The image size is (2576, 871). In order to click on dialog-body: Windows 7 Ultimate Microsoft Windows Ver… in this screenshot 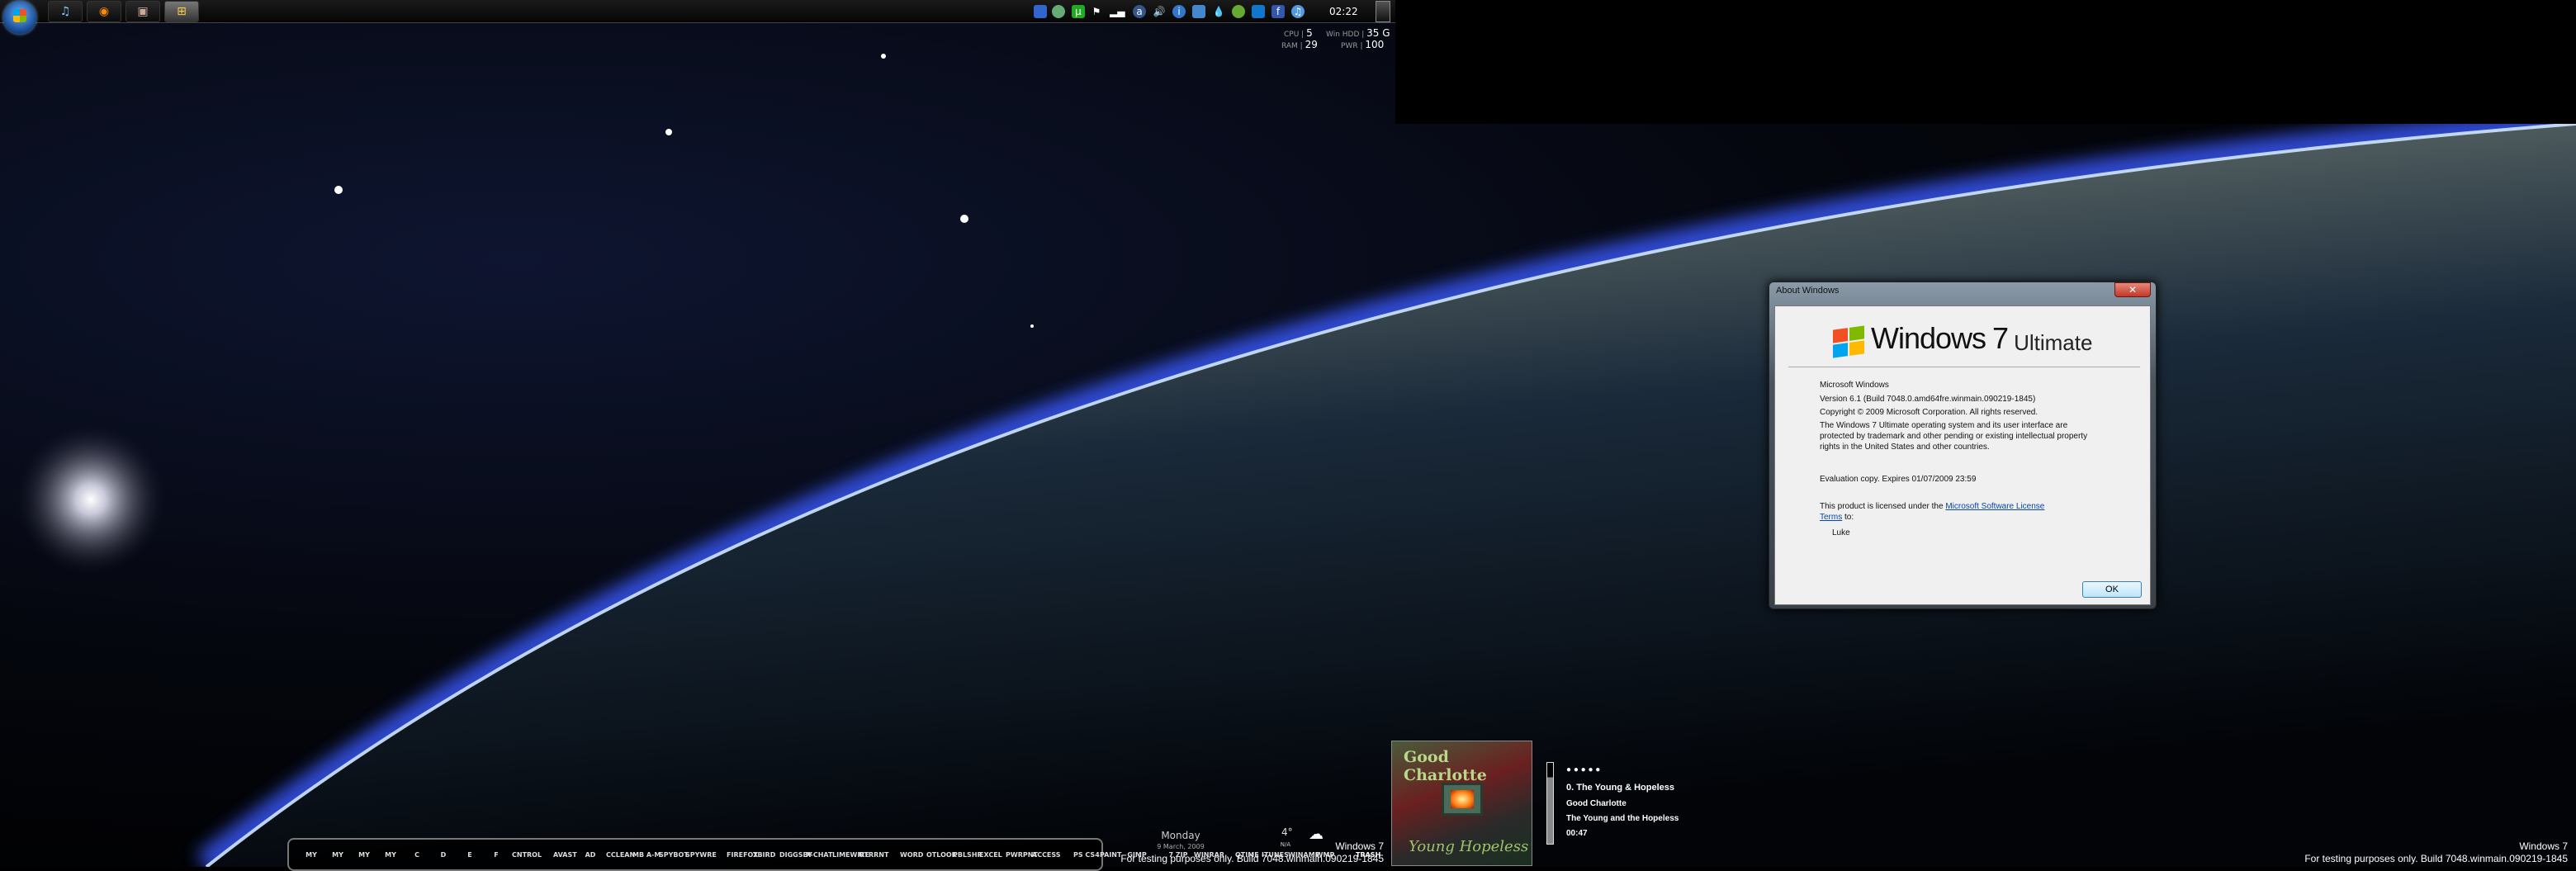, I will do `click(1962, 455)`.